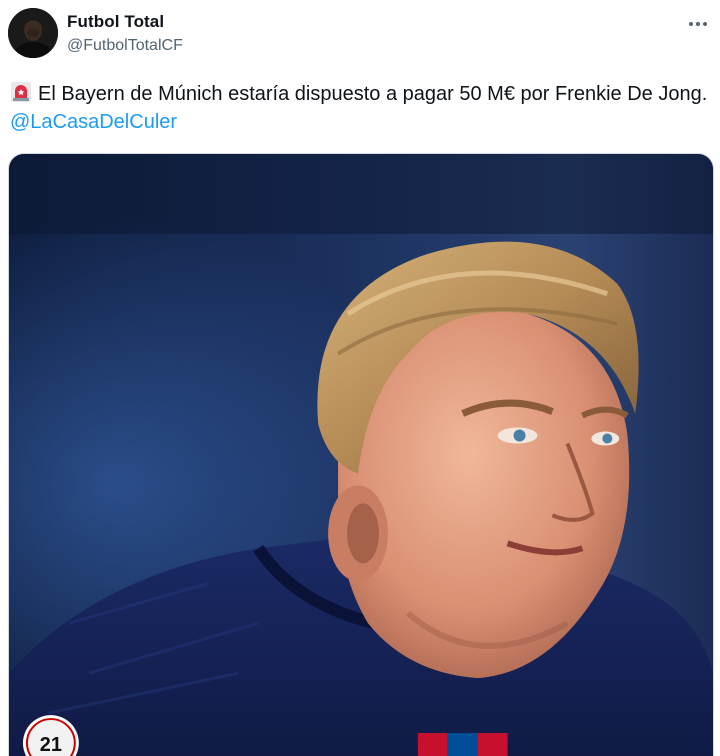 This screenshot has height=756, width=720. What do you see at coordinates (93, 122) in the screenshot?
I see `mention-link: @LaCasaDelCuler` at bounding box center [93, 122].